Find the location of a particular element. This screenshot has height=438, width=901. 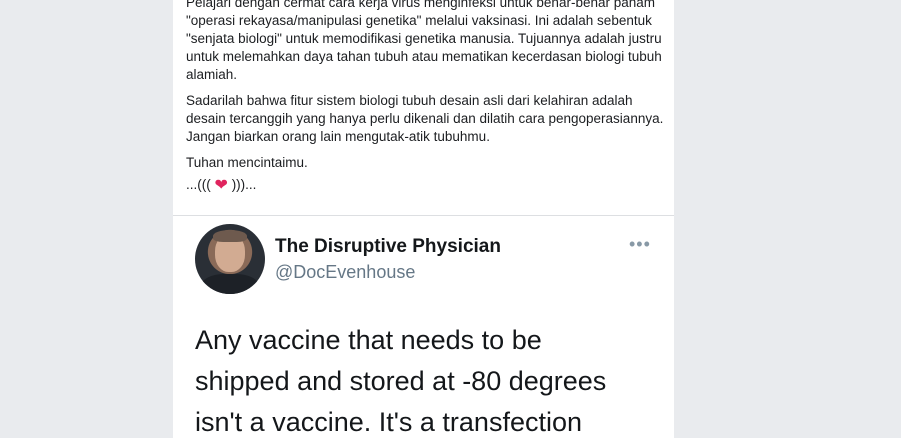

signoff-prefix: ...((( is located at coordinates (198, 184).